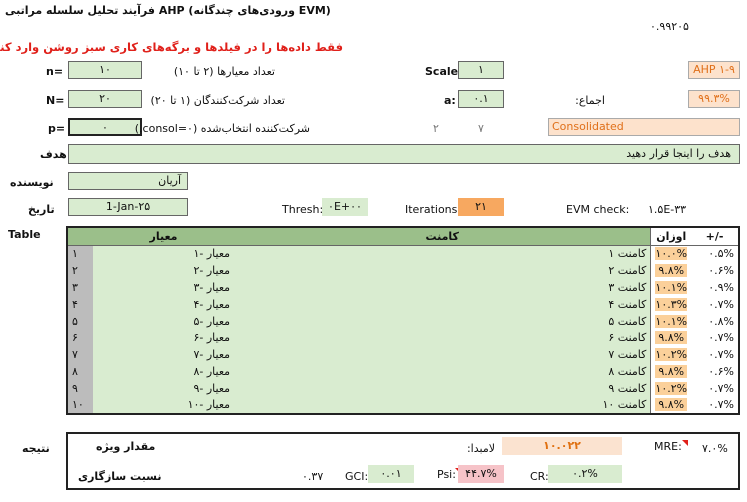 This screenshot has height=502, width=747. Describe the element at coordinates (442, 287) in the screenshot. I see `comment-cell: کامنت ۳` at that location.